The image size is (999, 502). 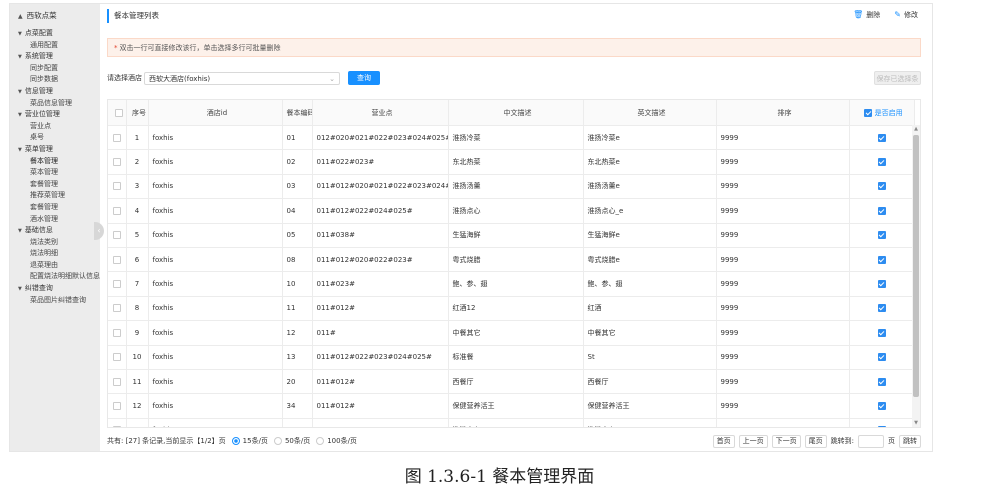 What do you see at coordinates (55, 92) in the screenshot?
I see `sidebar-group: ▼ 信息管理` at bounding box center [55, 92].